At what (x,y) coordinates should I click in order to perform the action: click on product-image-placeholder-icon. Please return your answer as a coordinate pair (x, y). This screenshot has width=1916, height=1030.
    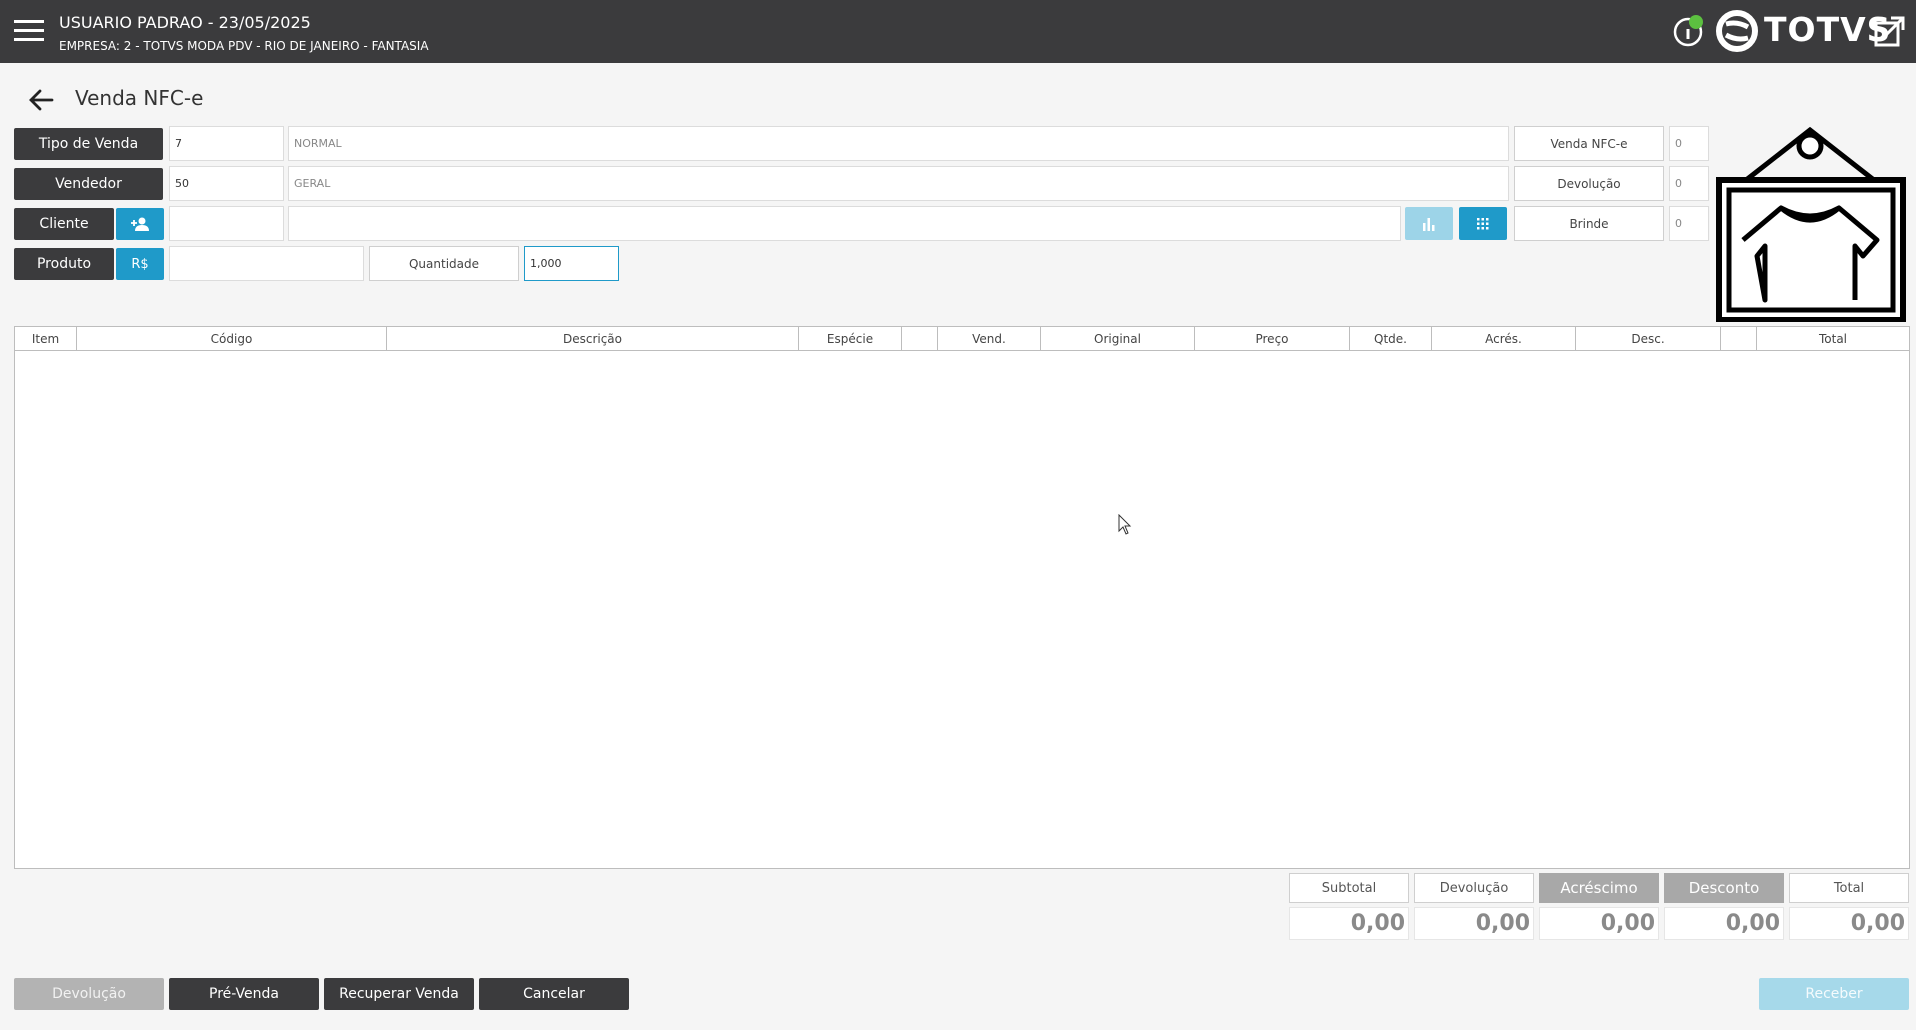
    Looking at the image, I should click on (1811, 224).